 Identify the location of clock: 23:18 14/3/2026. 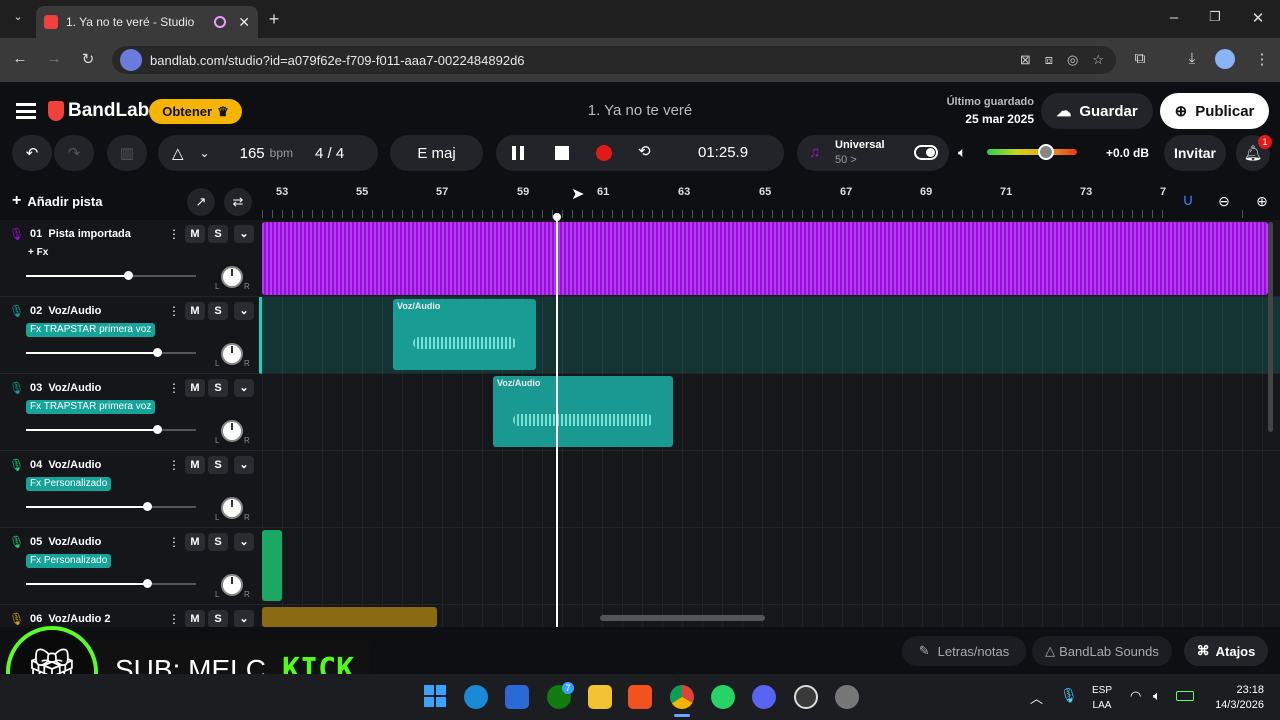
(1232, 698).